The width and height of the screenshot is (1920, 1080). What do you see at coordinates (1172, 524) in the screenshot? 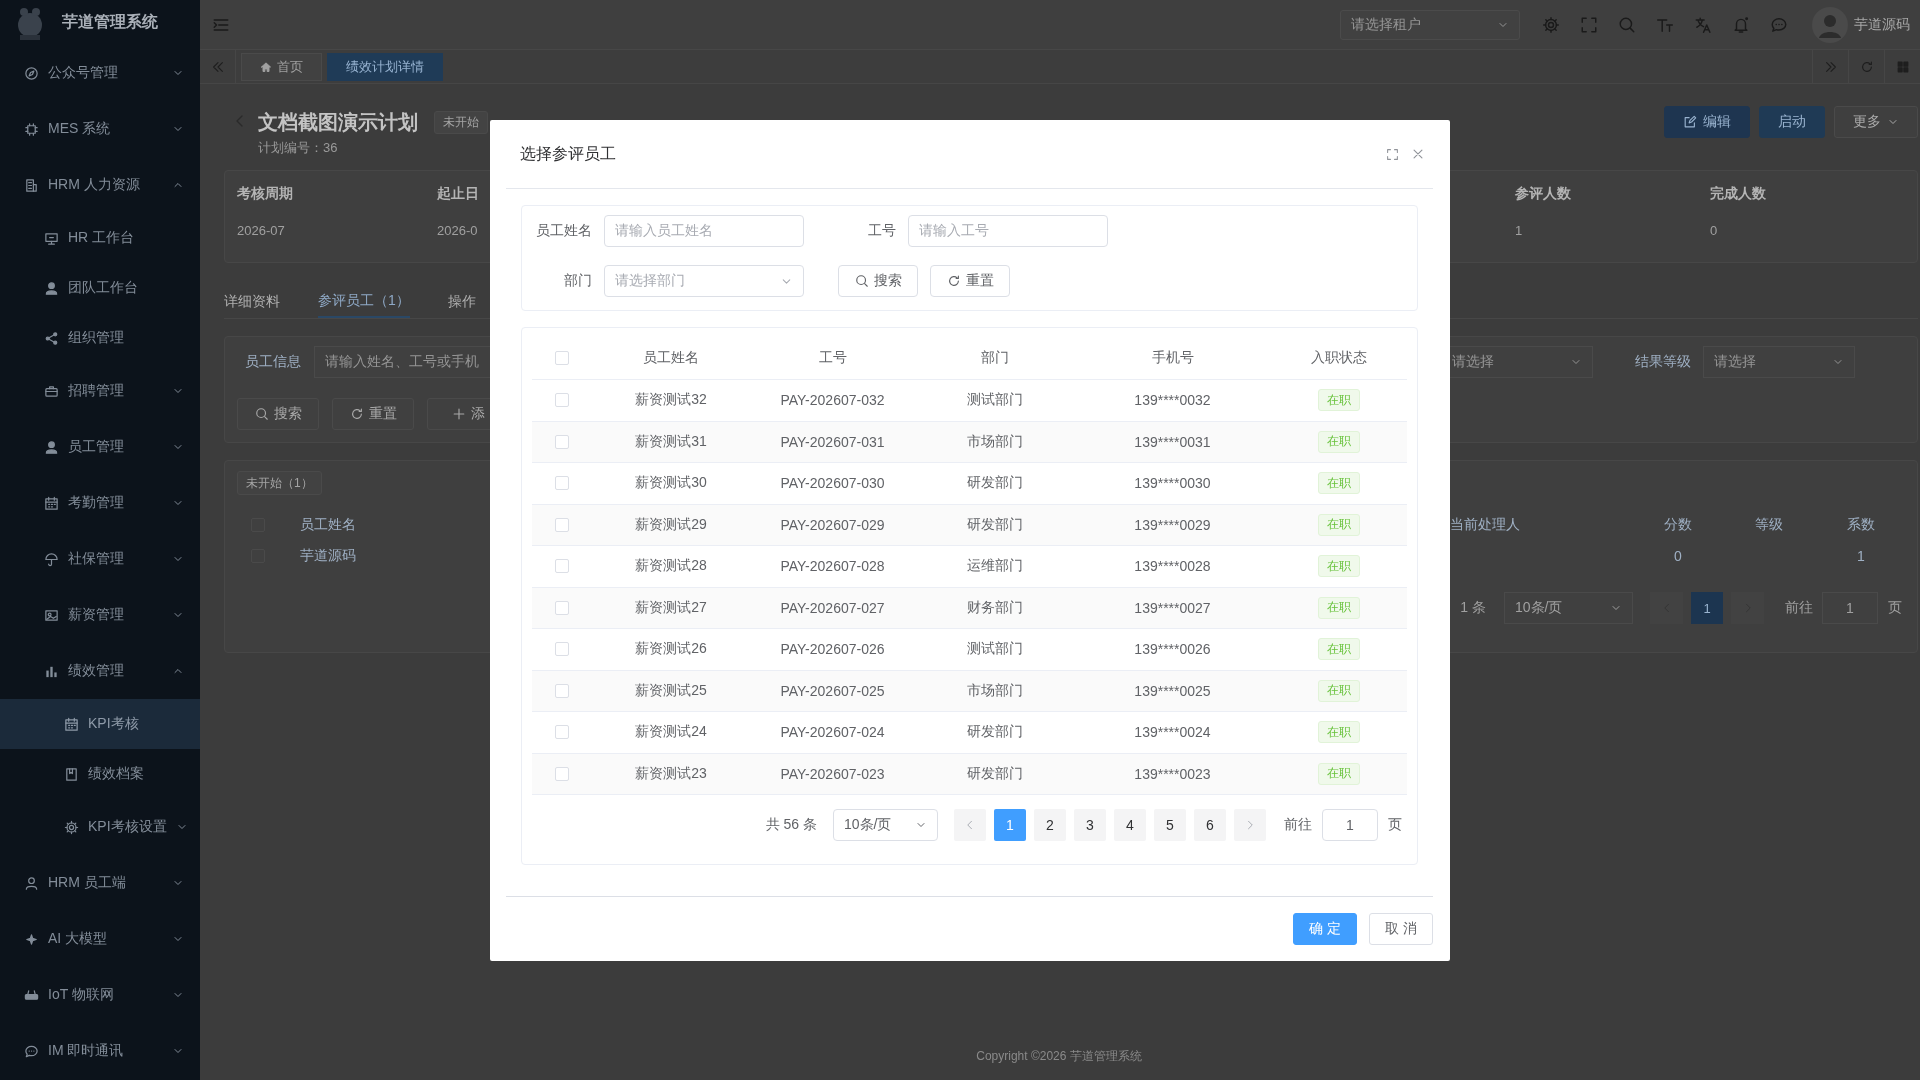
I see `table-cell-text: 139****0029` at bounding box center [1172, 524].